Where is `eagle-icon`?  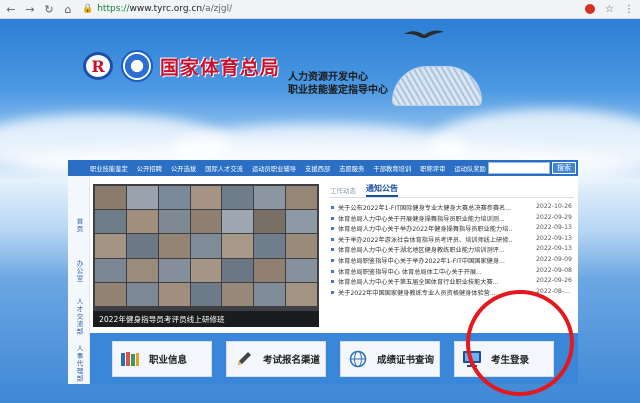
eagle-icon is located at coordinates (424, 34).